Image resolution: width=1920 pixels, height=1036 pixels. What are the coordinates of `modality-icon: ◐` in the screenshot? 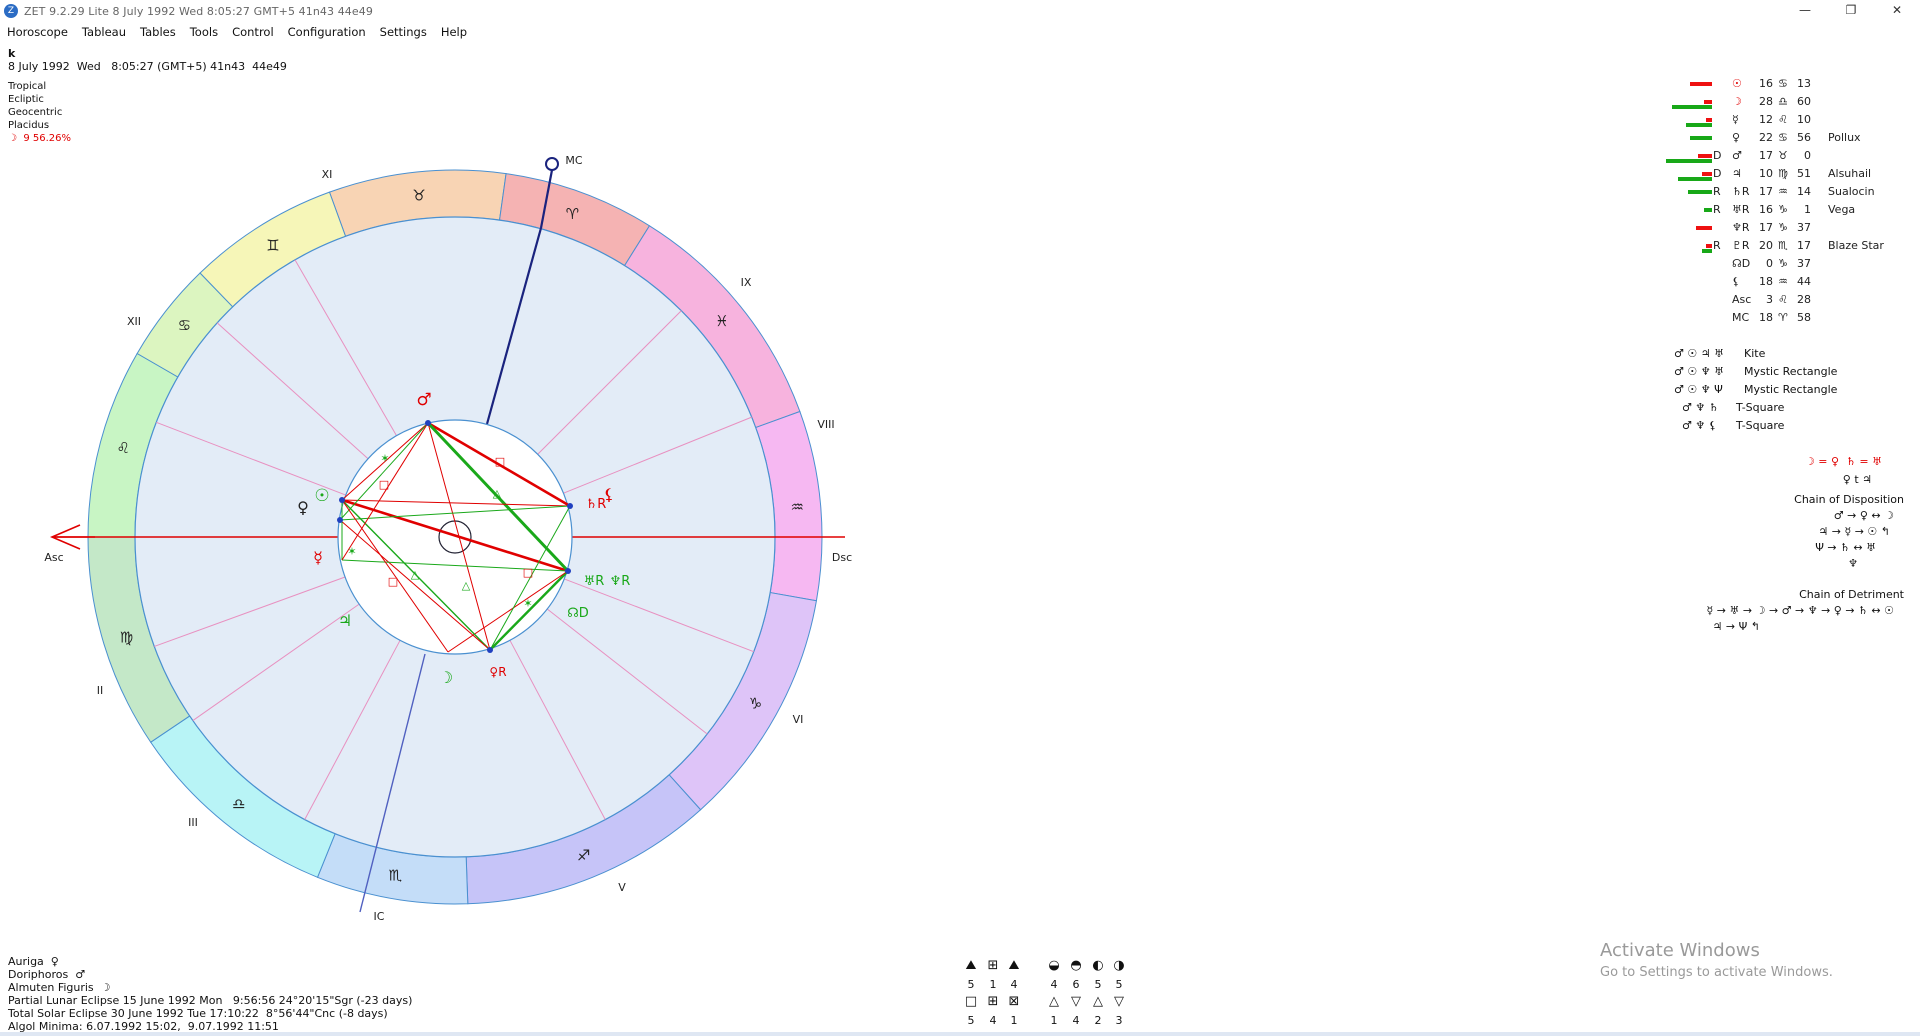 It's located at (1098, 965).